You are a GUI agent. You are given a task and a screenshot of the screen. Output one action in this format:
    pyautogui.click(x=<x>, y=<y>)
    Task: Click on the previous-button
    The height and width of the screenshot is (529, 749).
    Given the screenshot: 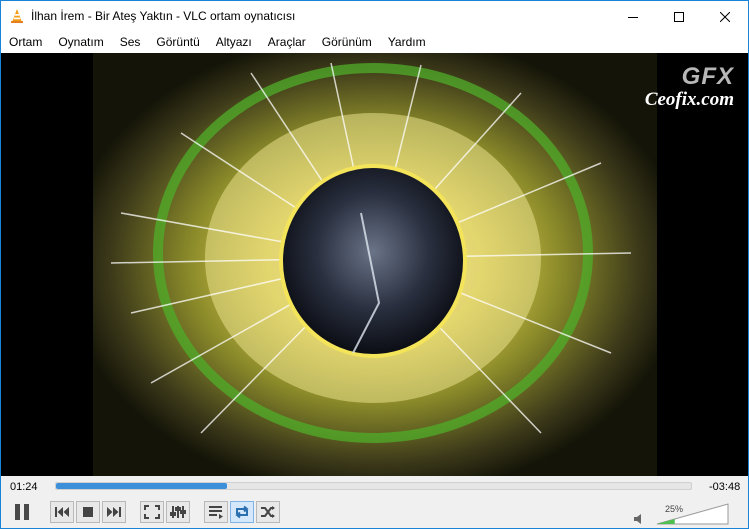 What is the action you would take?
    pyautogui.click(x=62, y=512)
    